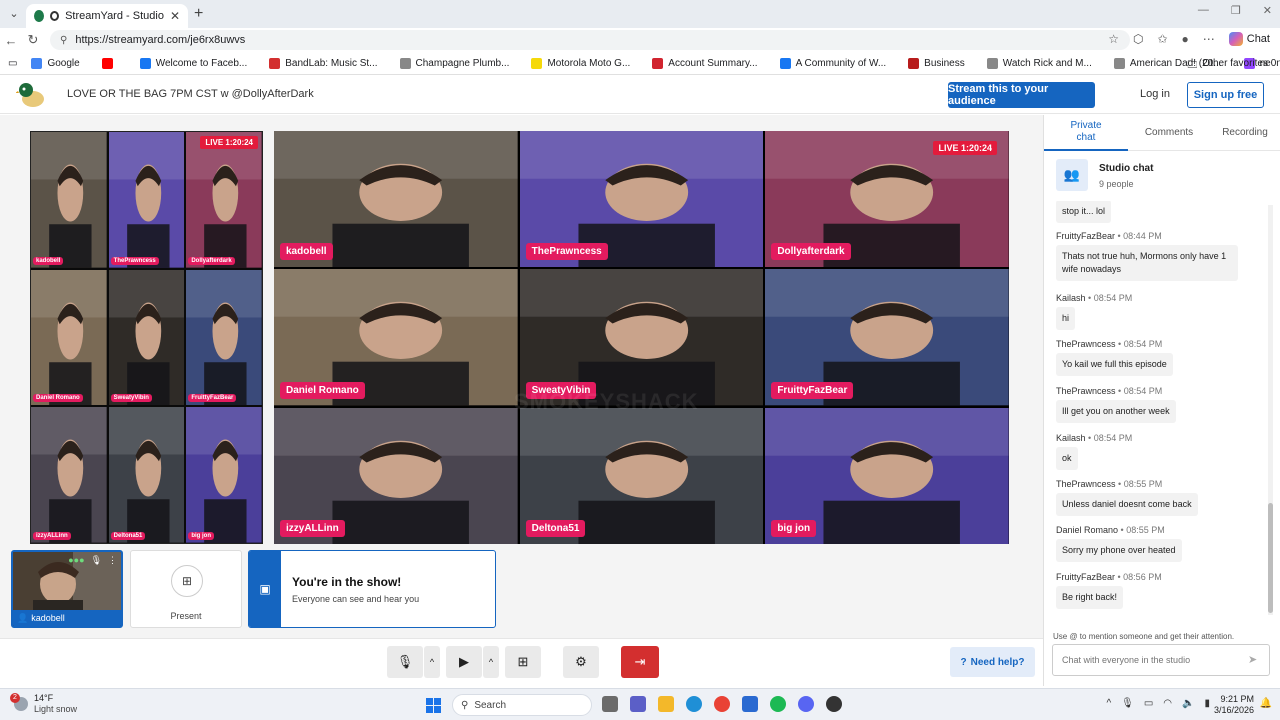 This screenshot has height=720, width=1280. I want to click on favorites-icon: ✩, so click(1162, 39).